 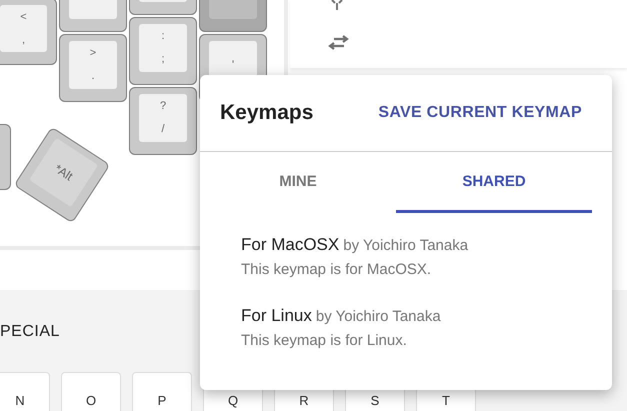 I want to click on tab: MINE, so click(x=298, y=182).